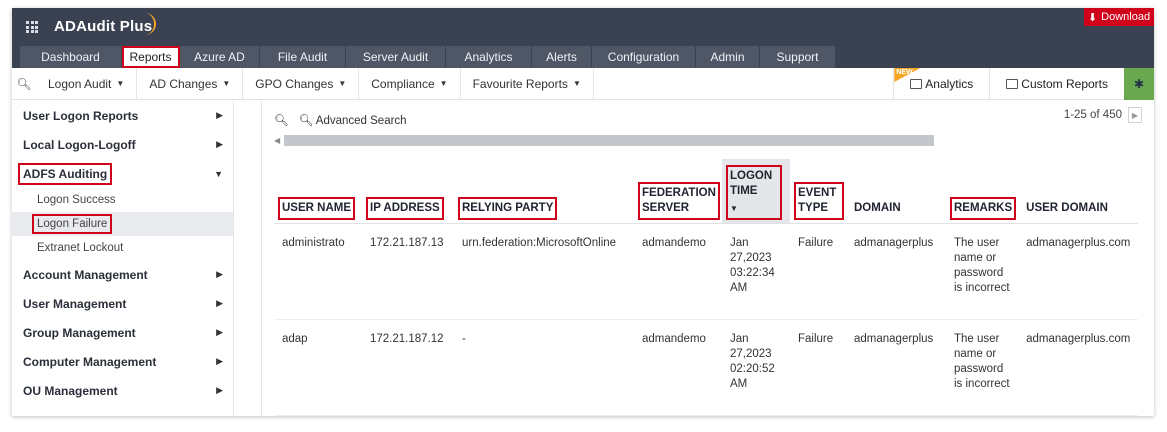  Describe the element at coordinates (1135, 115) in the screenshot. I see `next-page-icon: ▶` at that location.